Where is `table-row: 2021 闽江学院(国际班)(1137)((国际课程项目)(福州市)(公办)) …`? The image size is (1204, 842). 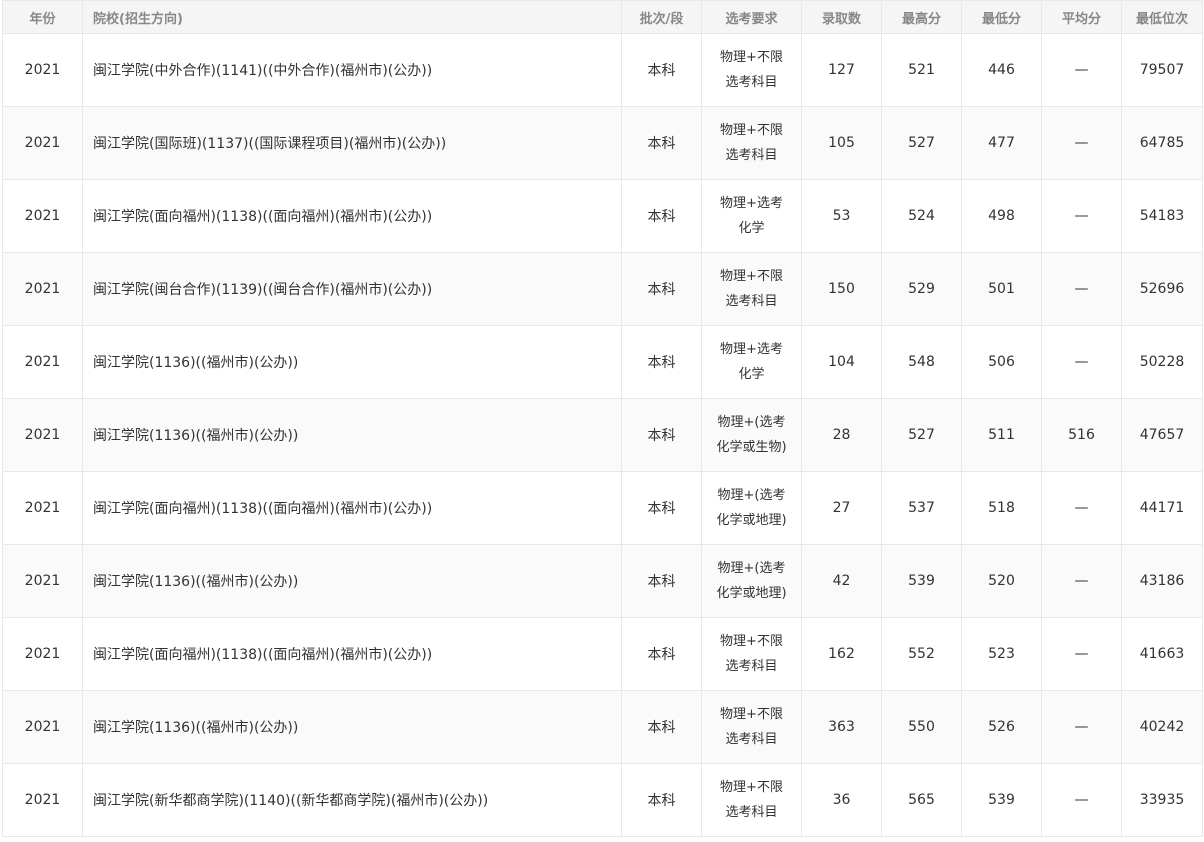 table-row: 2021 闽江学院(国际班)(1137)((国际课程项目)(福州市)(公办)) … is located at coordinates (602, 143).